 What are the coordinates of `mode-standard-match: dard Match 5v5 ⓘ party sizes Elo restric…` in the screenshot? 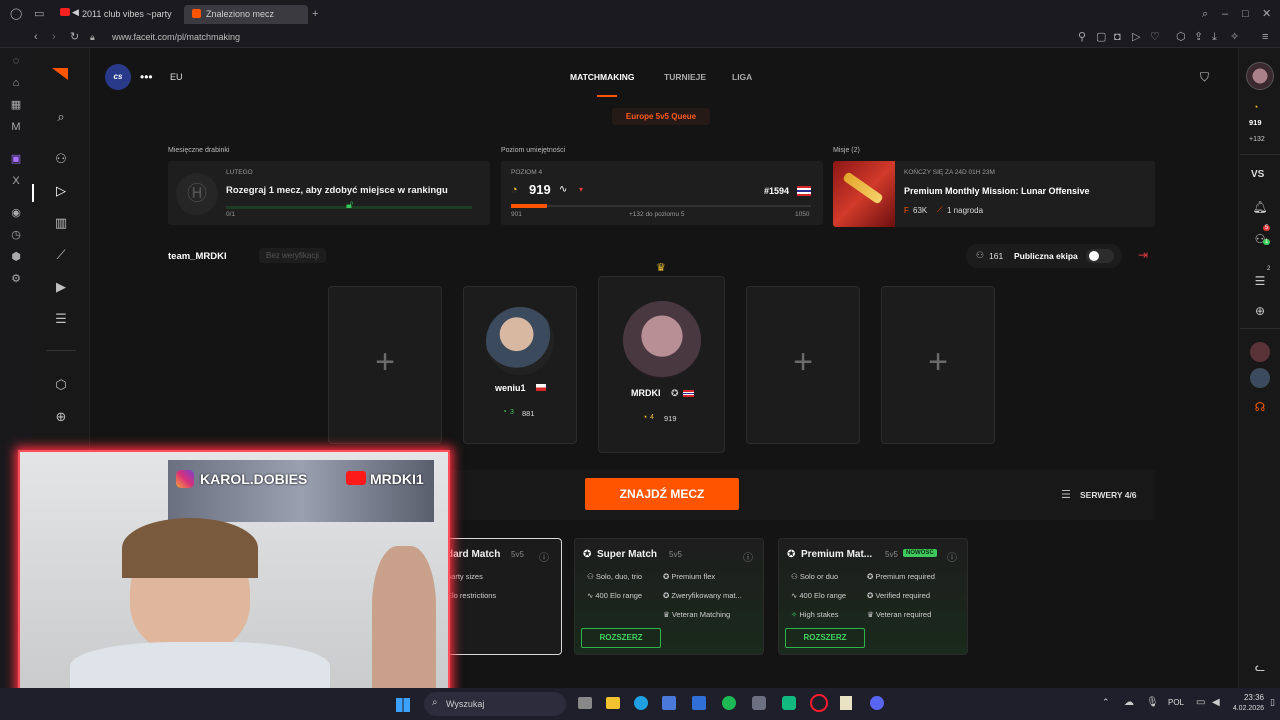 It's located at (501, 596).